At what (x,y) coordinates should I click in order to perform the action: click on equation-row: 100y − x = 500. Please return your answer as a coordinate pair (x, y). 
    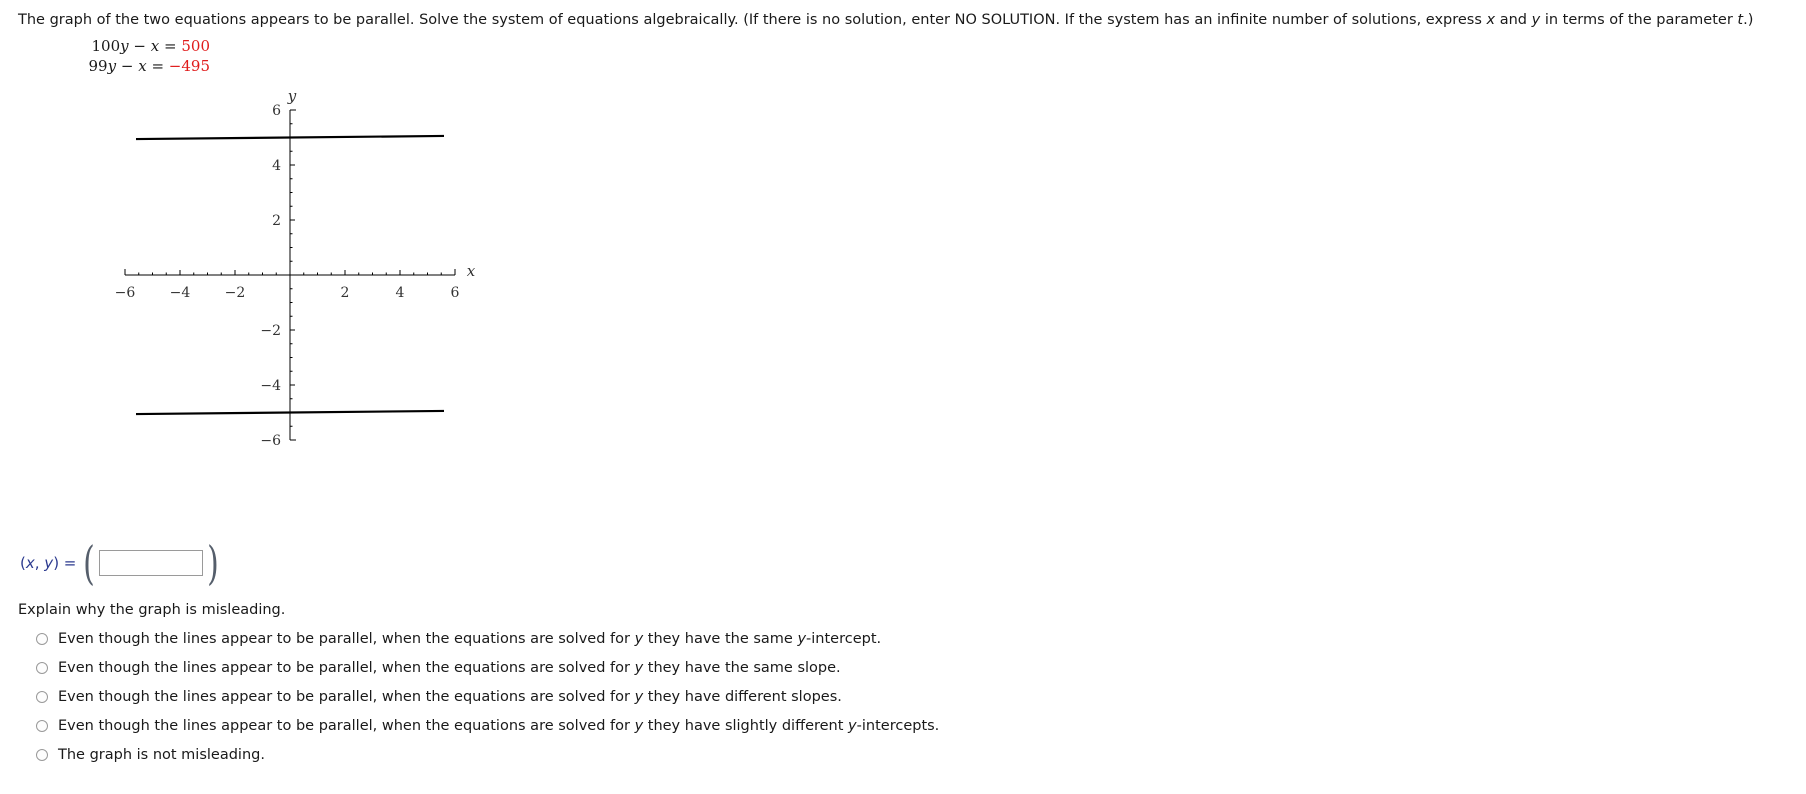
    Looking at the image, I should click on (140, 46).